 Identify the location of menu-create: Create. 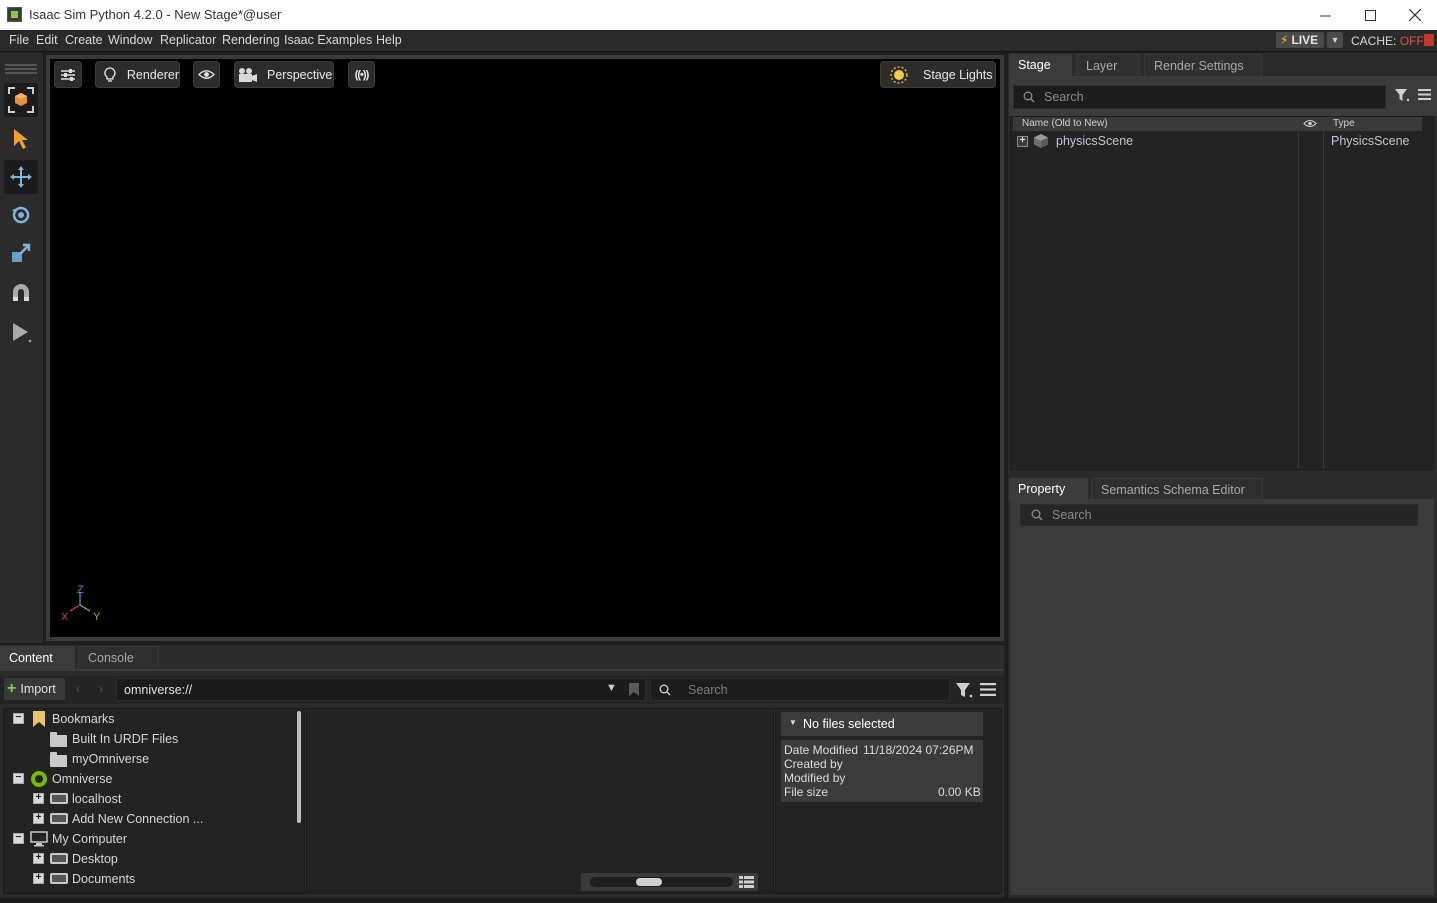
(84, 40).